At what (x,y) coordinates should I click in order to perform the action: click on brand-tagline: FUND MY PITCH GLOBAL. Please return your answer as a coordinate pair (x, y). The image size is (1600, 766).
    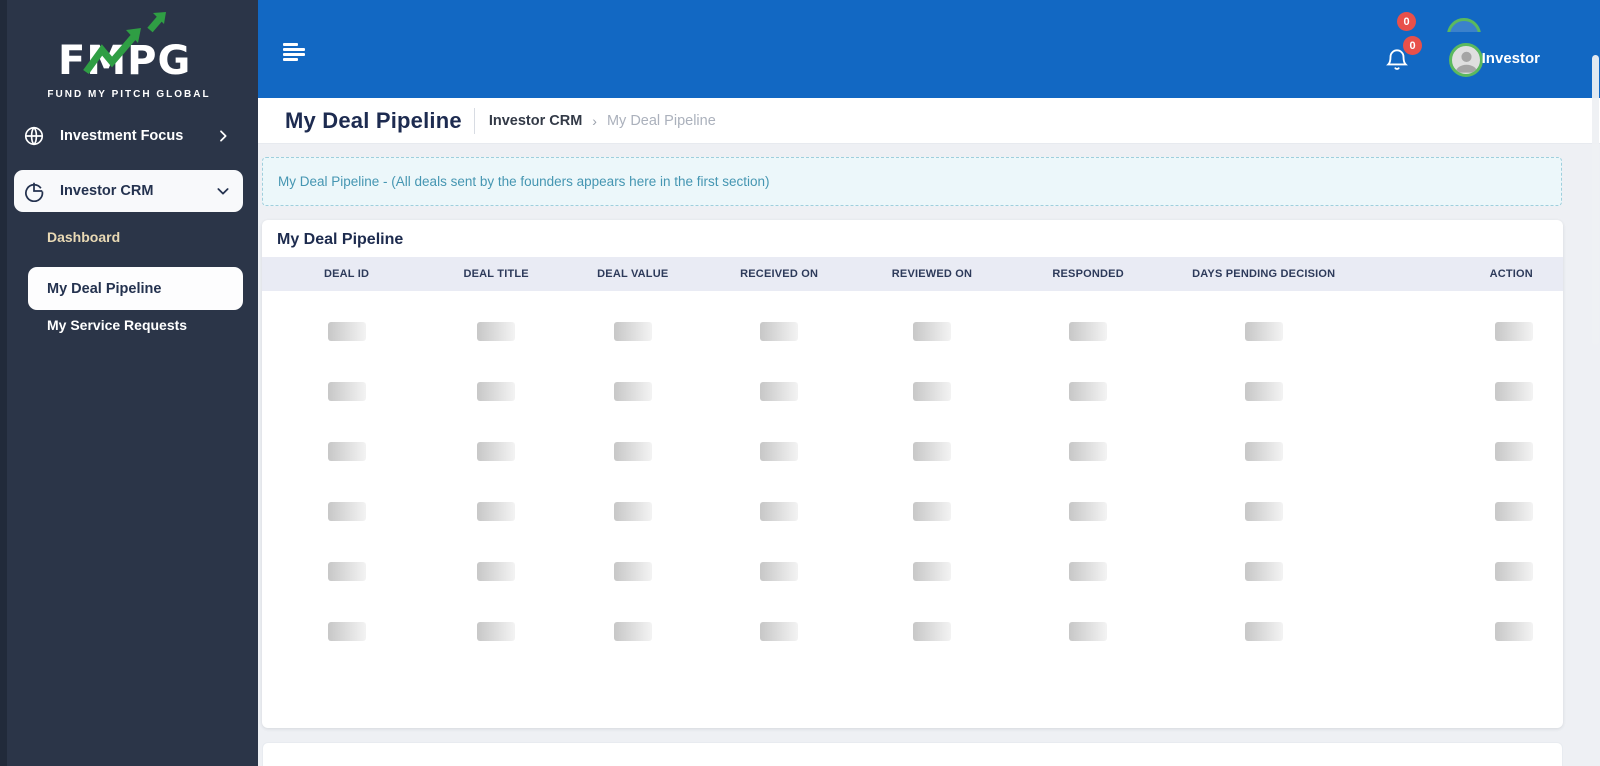
    Looking at the image, I should click on (129, 94).